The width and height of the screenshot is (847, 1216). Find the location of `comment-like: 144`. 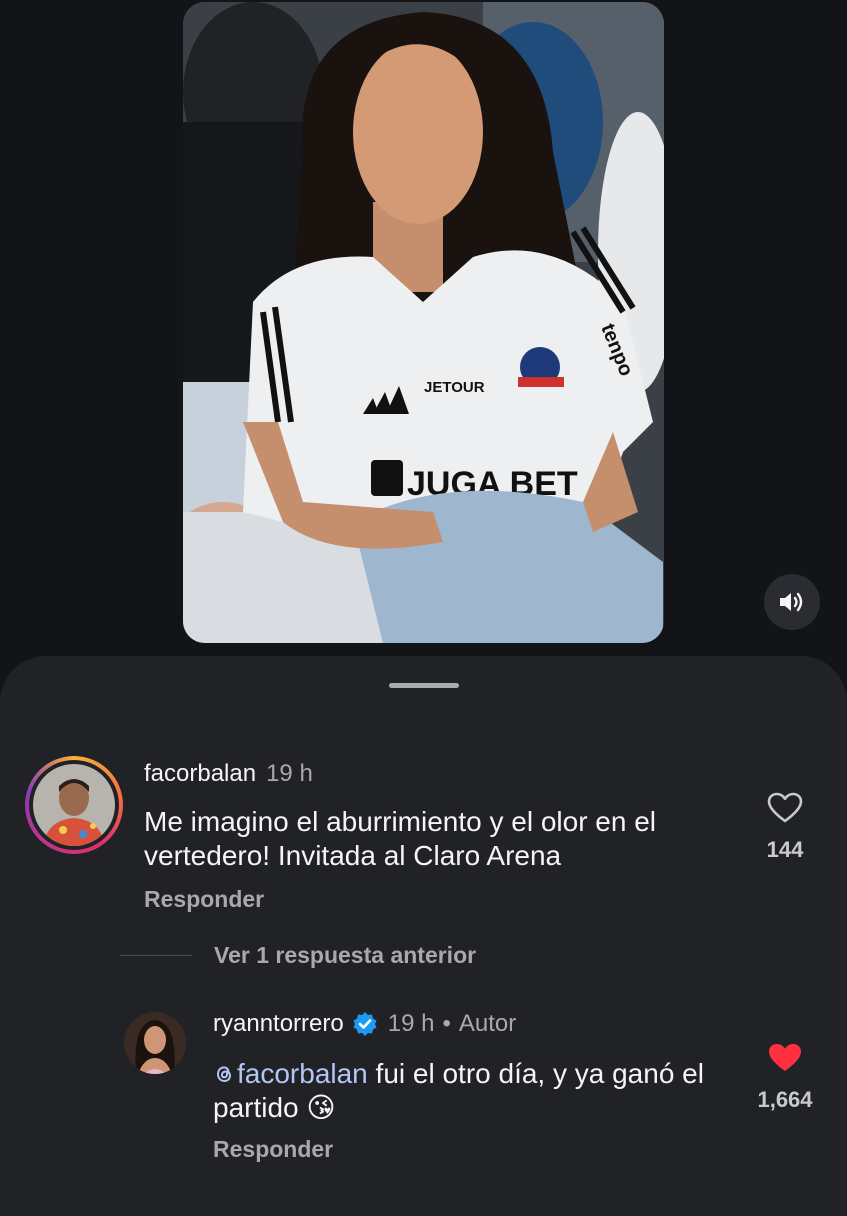

comment-like: 144 is located at coordinates (785, 827).